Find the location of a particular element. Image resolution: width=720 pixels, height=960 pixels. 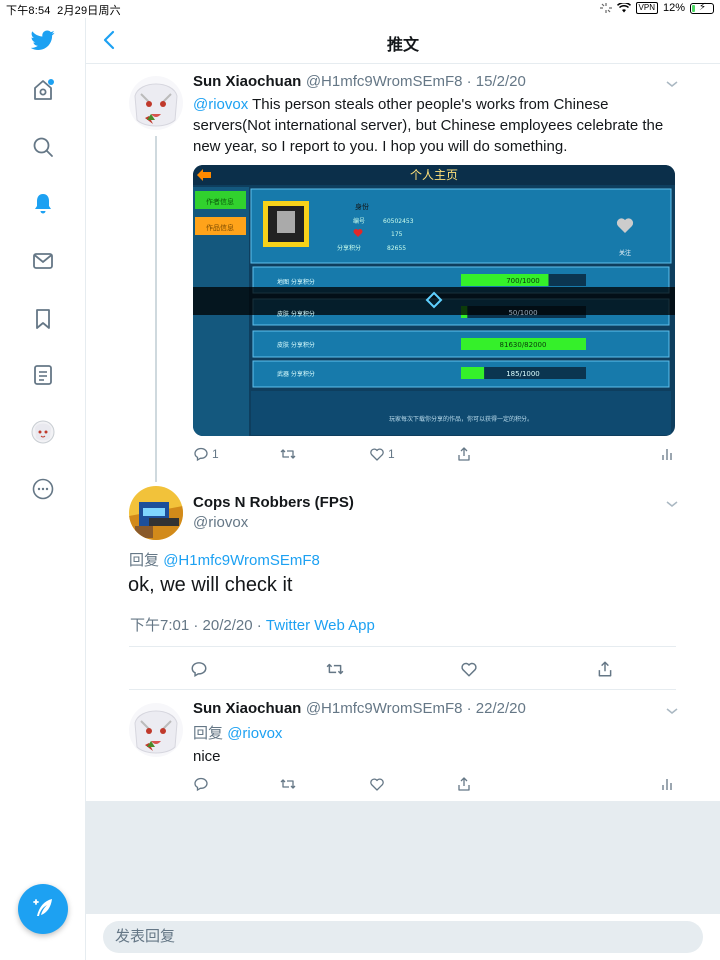

tweet-header: Sun Xiaochuan @H1mfc9WromSEmF8 · 15/2/20 is located at coordinates (433, 82).